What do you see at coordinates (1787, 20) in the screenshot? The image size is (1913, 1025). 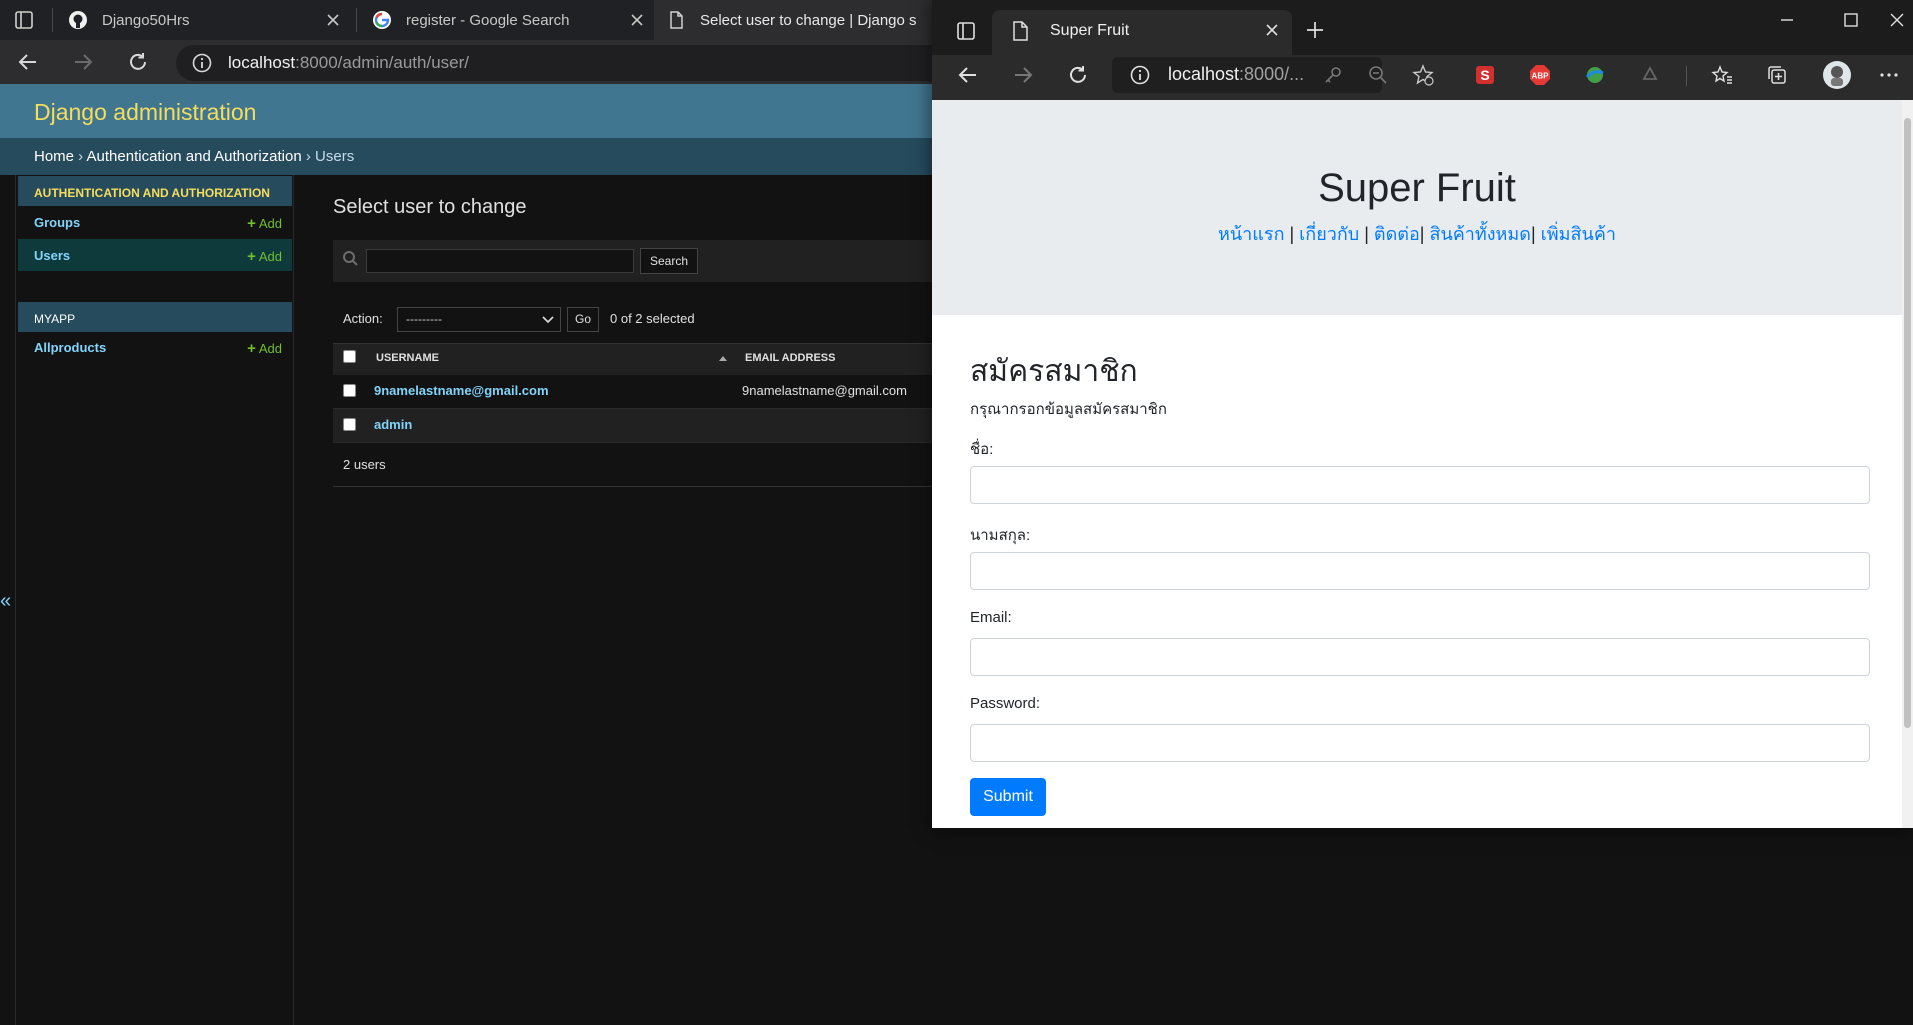 I see `minimize-icon` at bounding box center [1787, 20].